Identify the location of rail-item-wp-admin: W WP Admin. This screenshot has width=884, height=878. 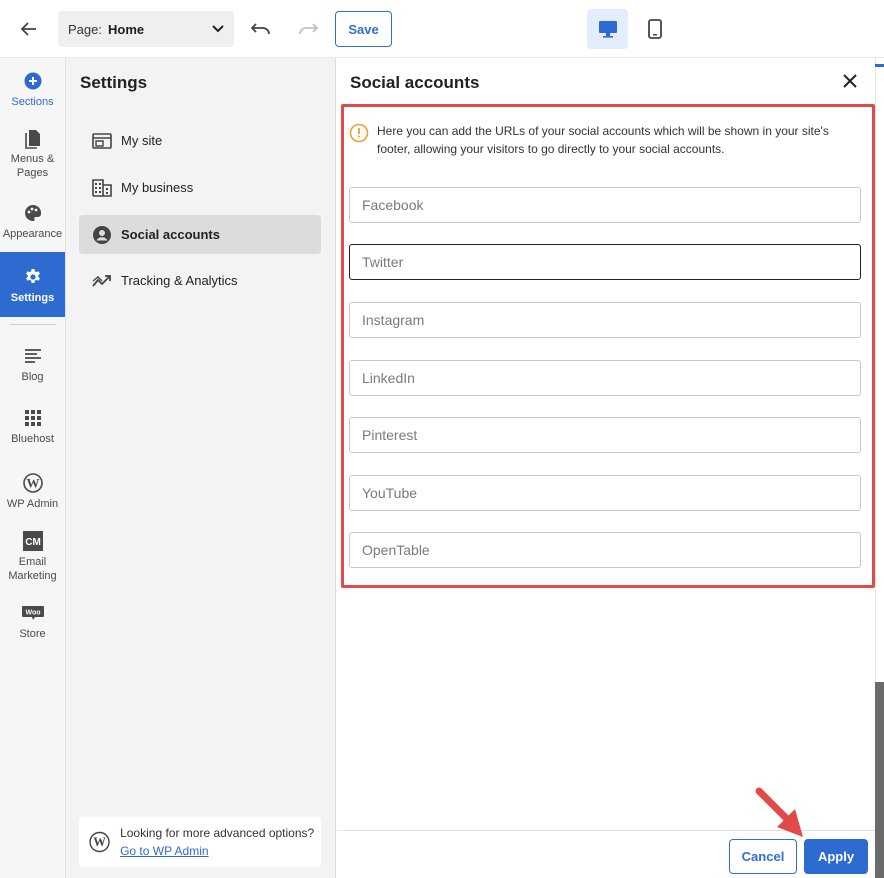
(32, 493).